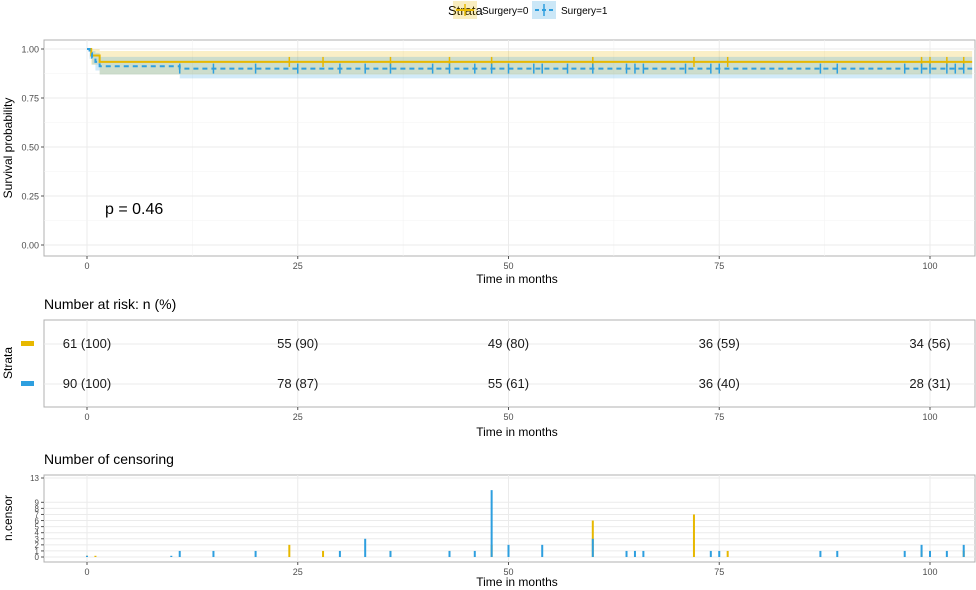 This screenshot has width=976, height=590. I want to click on censoring-xtick-label: 25, so click(298, 572).